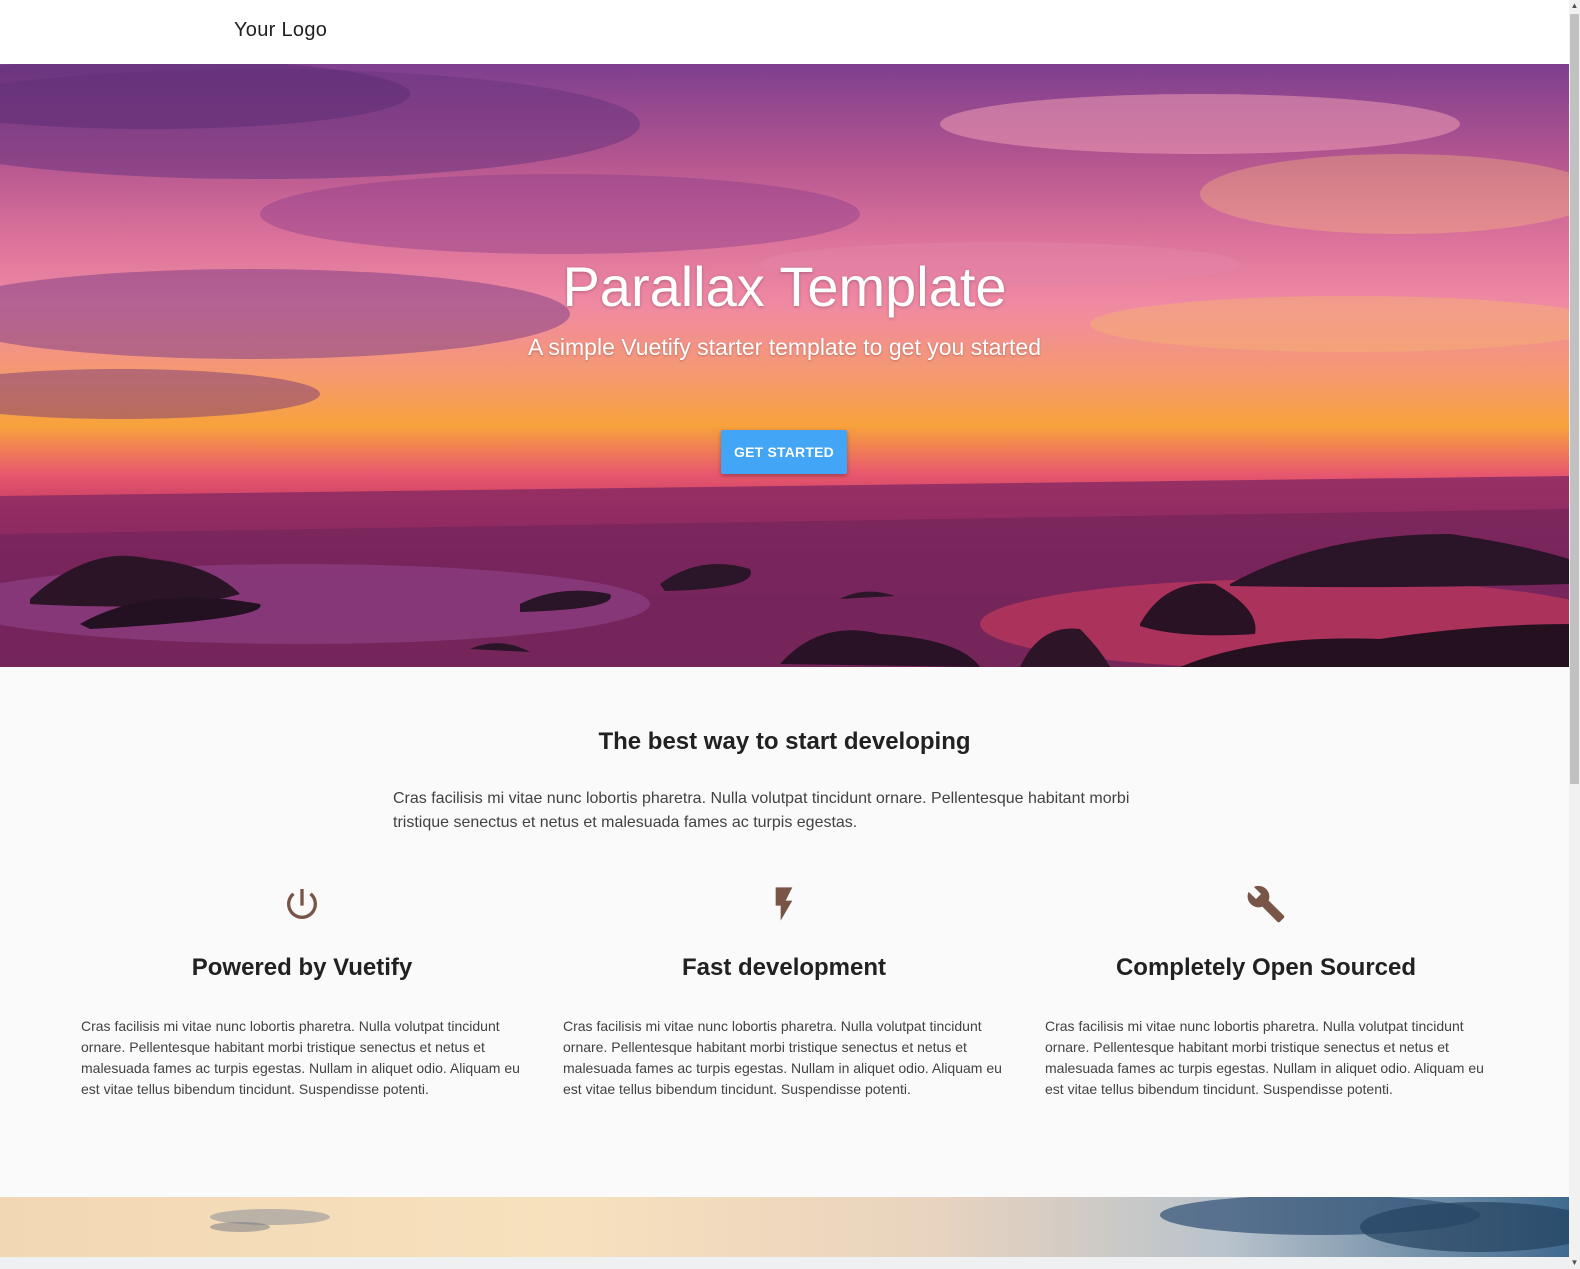 Image resolution: width=1580 pixels, height=1269 pixels. What do you see at coordinates (784, 904) in the screenshot?
I see `flash-icon` at bounding box center [784, 904].